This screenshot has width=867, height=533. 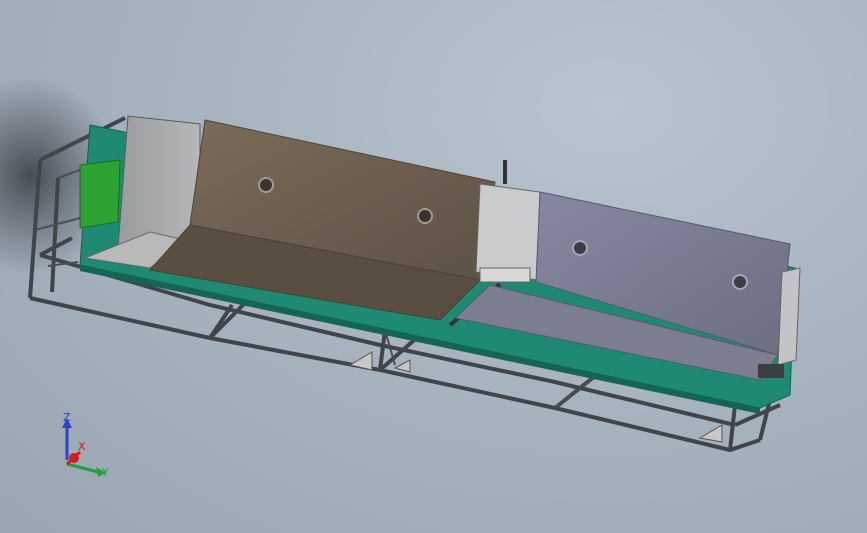 I want to click on right-connector, so click(x=771, y=371).